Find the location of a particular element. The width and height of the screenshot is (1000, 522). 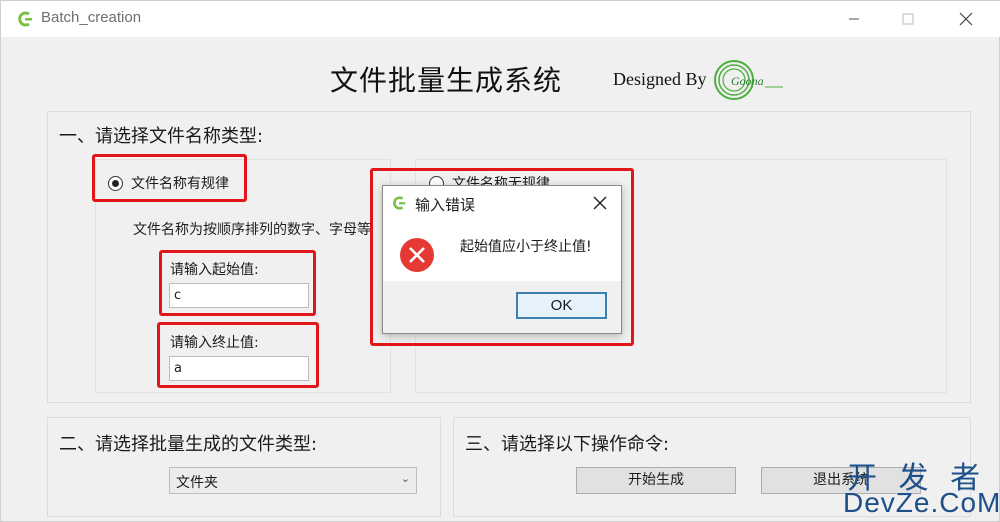

section3-label: 三、请选择以下操作命令: is located at coordinates (567, 444).